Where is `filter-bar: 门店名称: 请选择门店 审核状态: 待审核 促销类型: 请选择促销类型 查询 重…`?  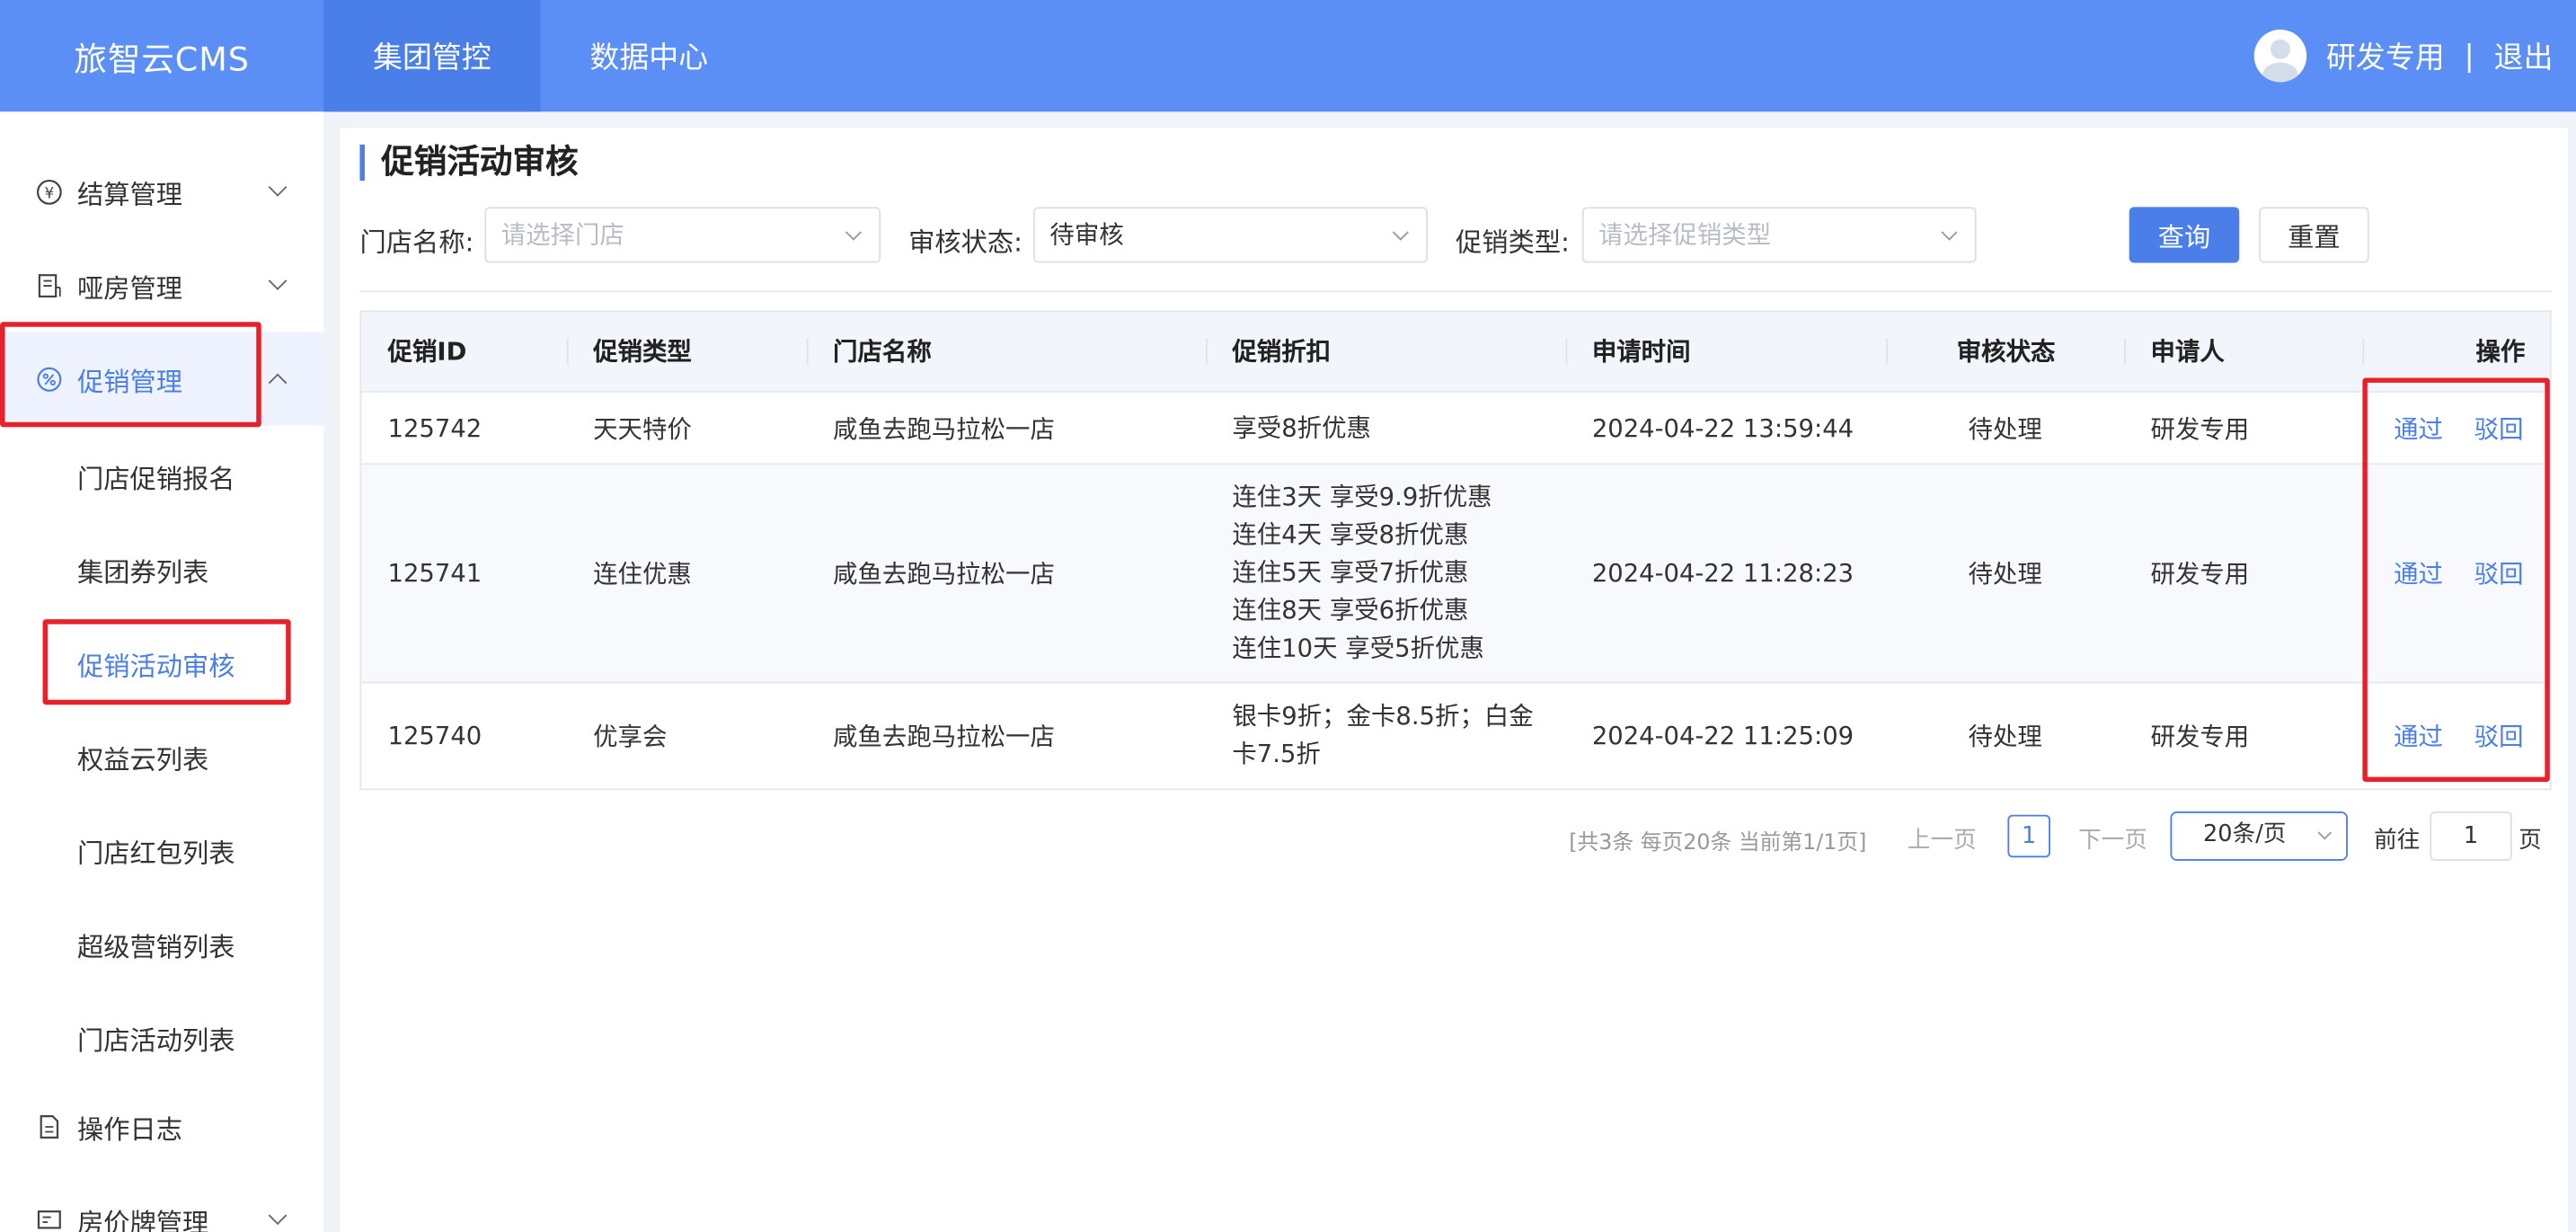 filter-bar: 门店名称: 请选择门店 审核状态: 待审核 促销类型: 请选择促销类型 查询 重… is located at coordinates (1455, 236).